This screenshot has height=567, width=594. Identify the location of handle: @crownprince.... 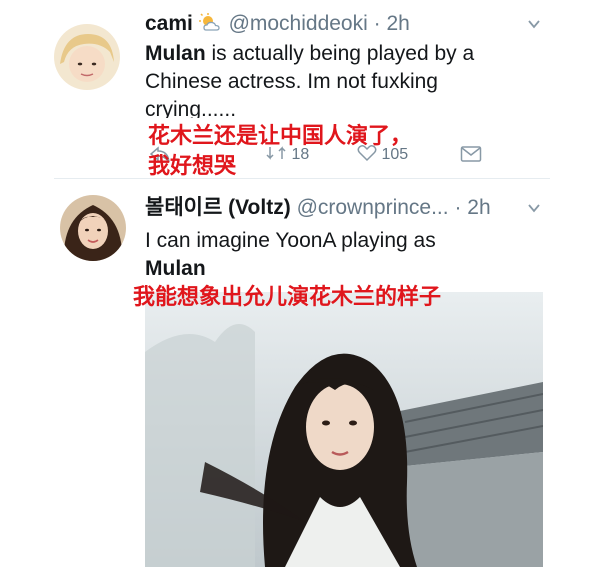
(373, 207).